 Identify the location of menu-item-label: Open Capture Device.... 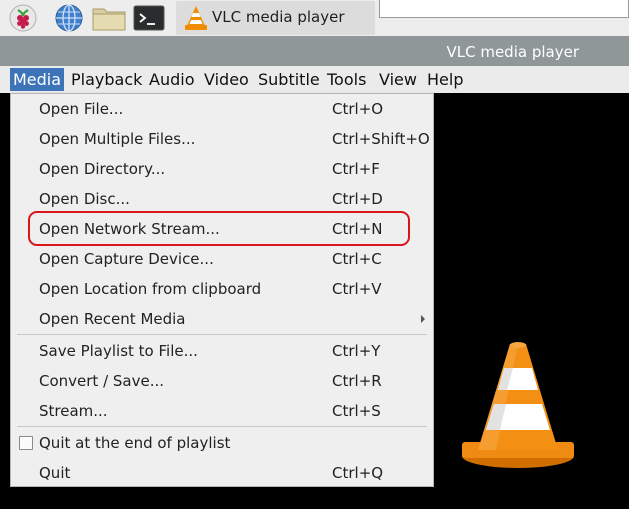
(126, 259).